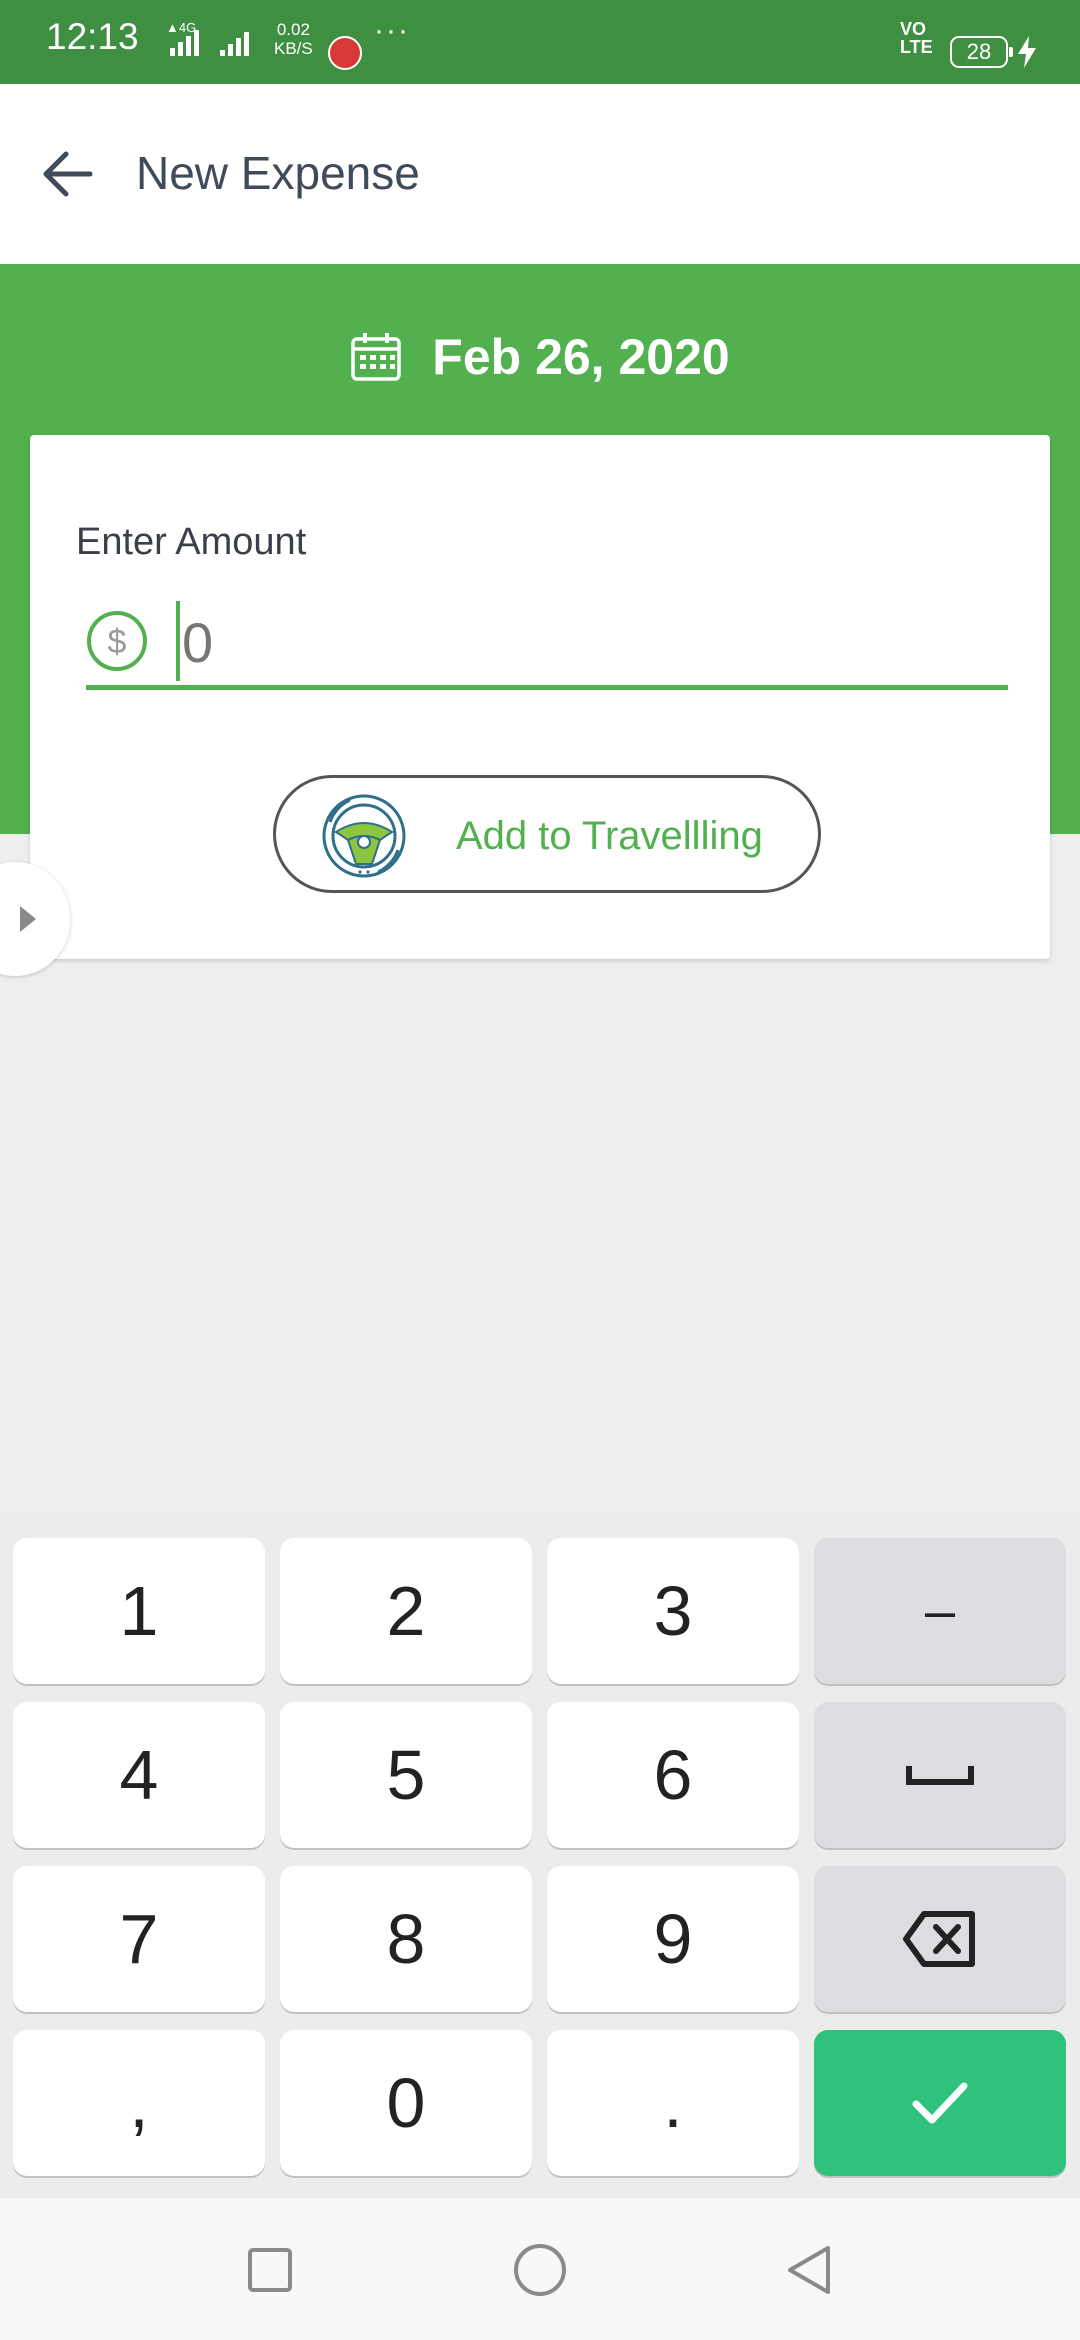 The width and height of the screenshot is (1080, 2340). What do you see at coordinates (540, 174) in the screenshot?
I see `app-bar: New Expense` at bounding box center [540, 174].